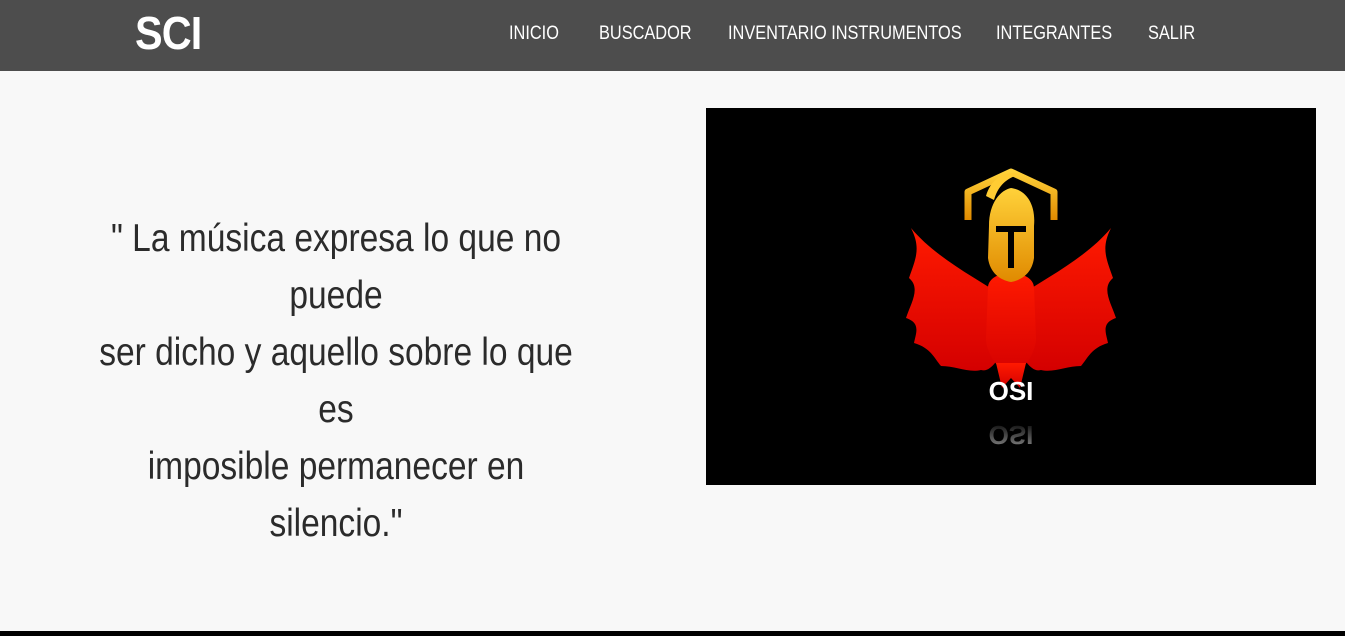 The image size is (1345, 636). What do you see at coordinates (168, 33) in the screenshot?
I see `brand-logo-link: SCI` at bounding box center [168, 33].